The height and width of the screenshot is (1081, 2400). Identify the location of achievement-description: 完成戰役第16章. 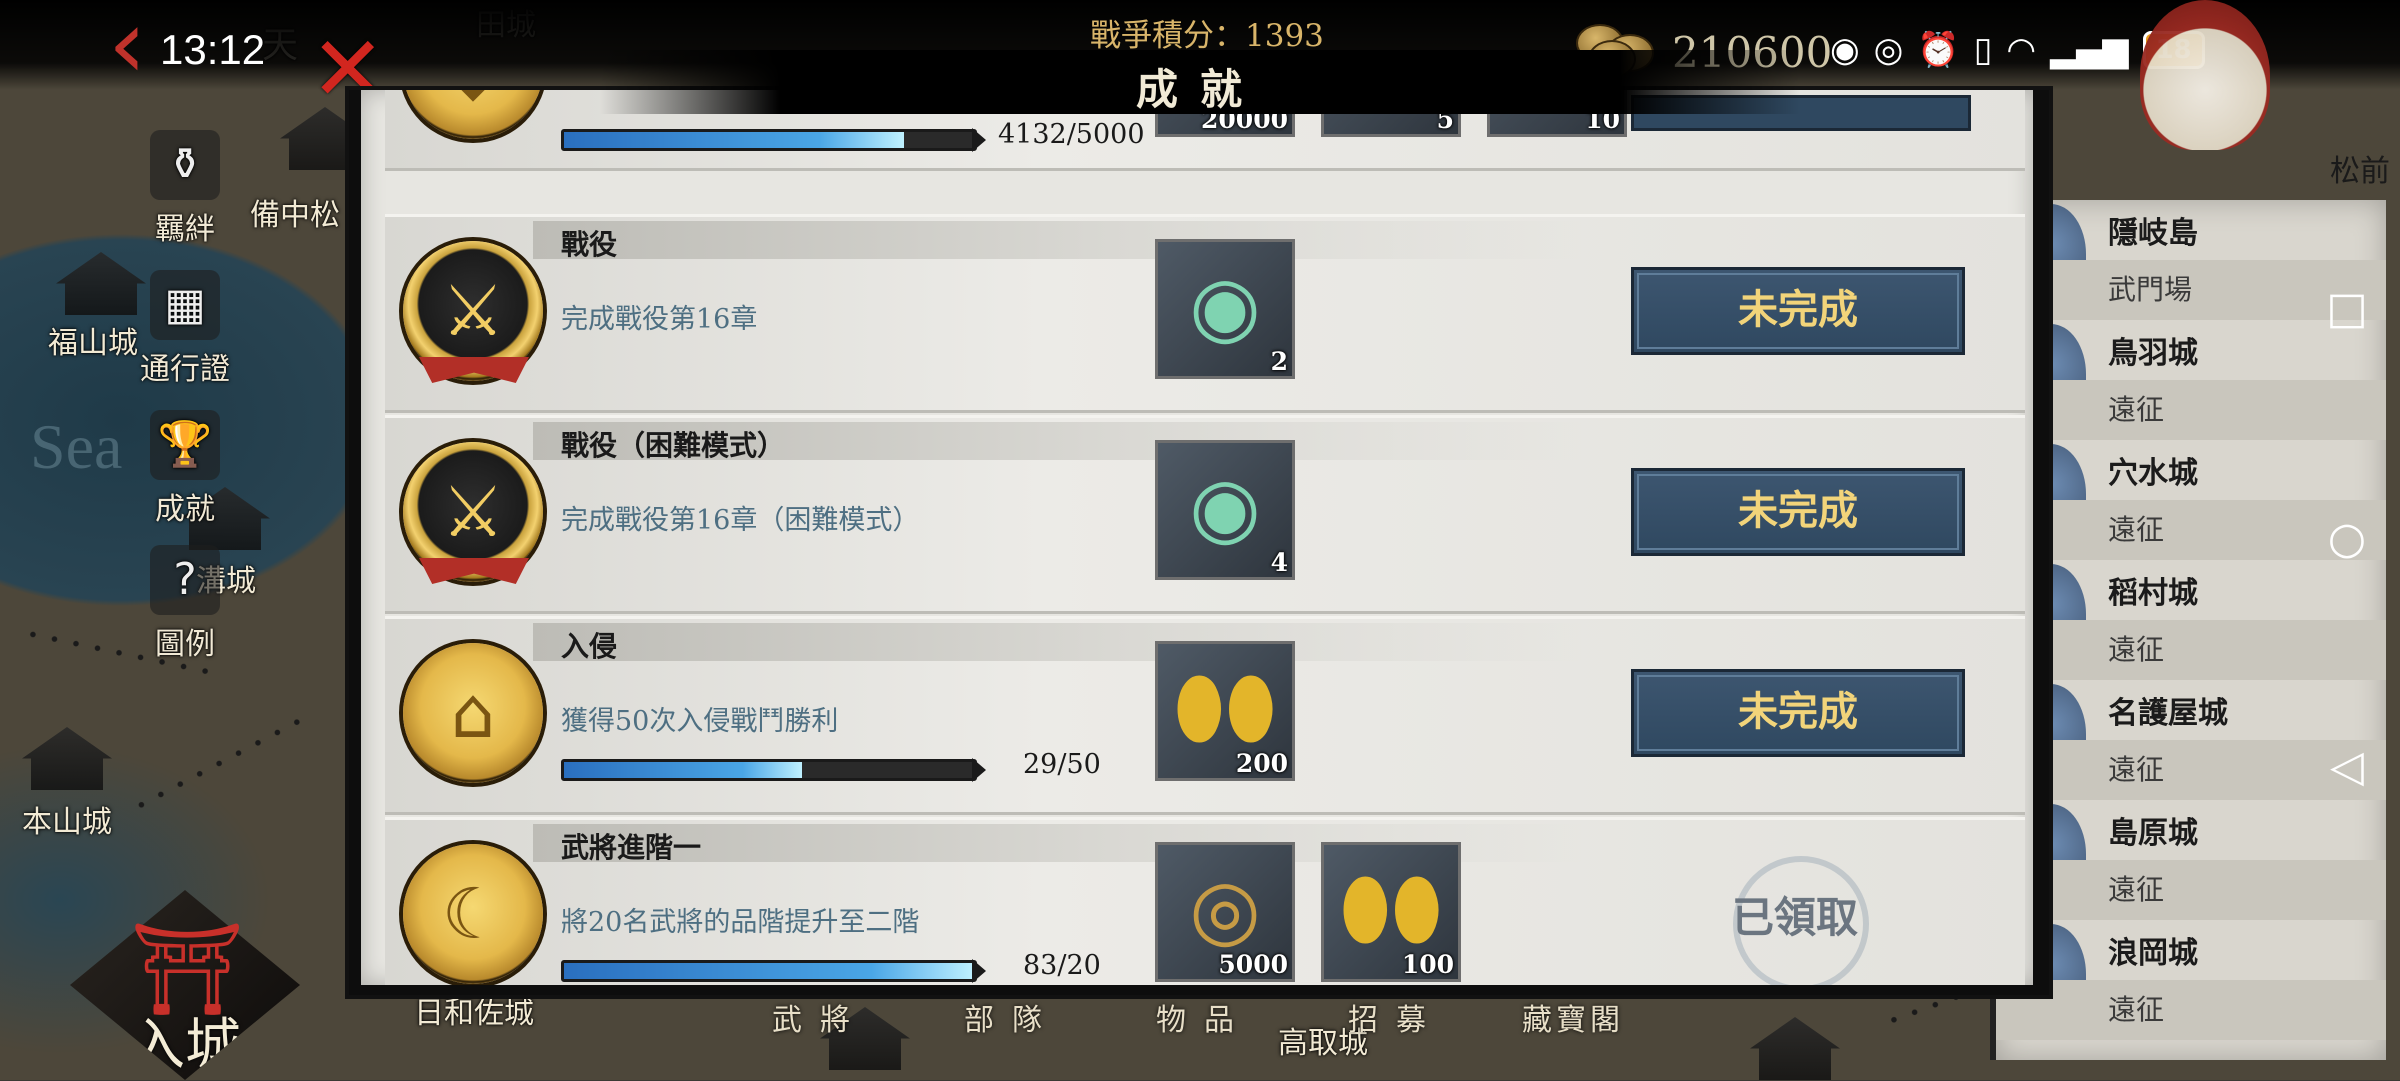
(659, 319).